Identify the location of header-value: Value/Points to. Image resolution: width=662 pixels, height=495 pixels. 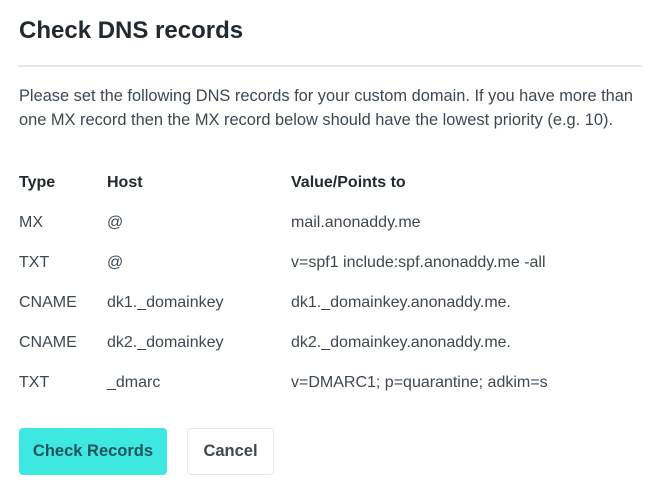
(348, 182).